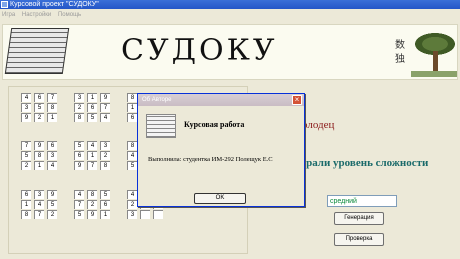 The width and height of the screenshot is (460, 259). I want to click on kanji-top: 数, so click(400, 45).